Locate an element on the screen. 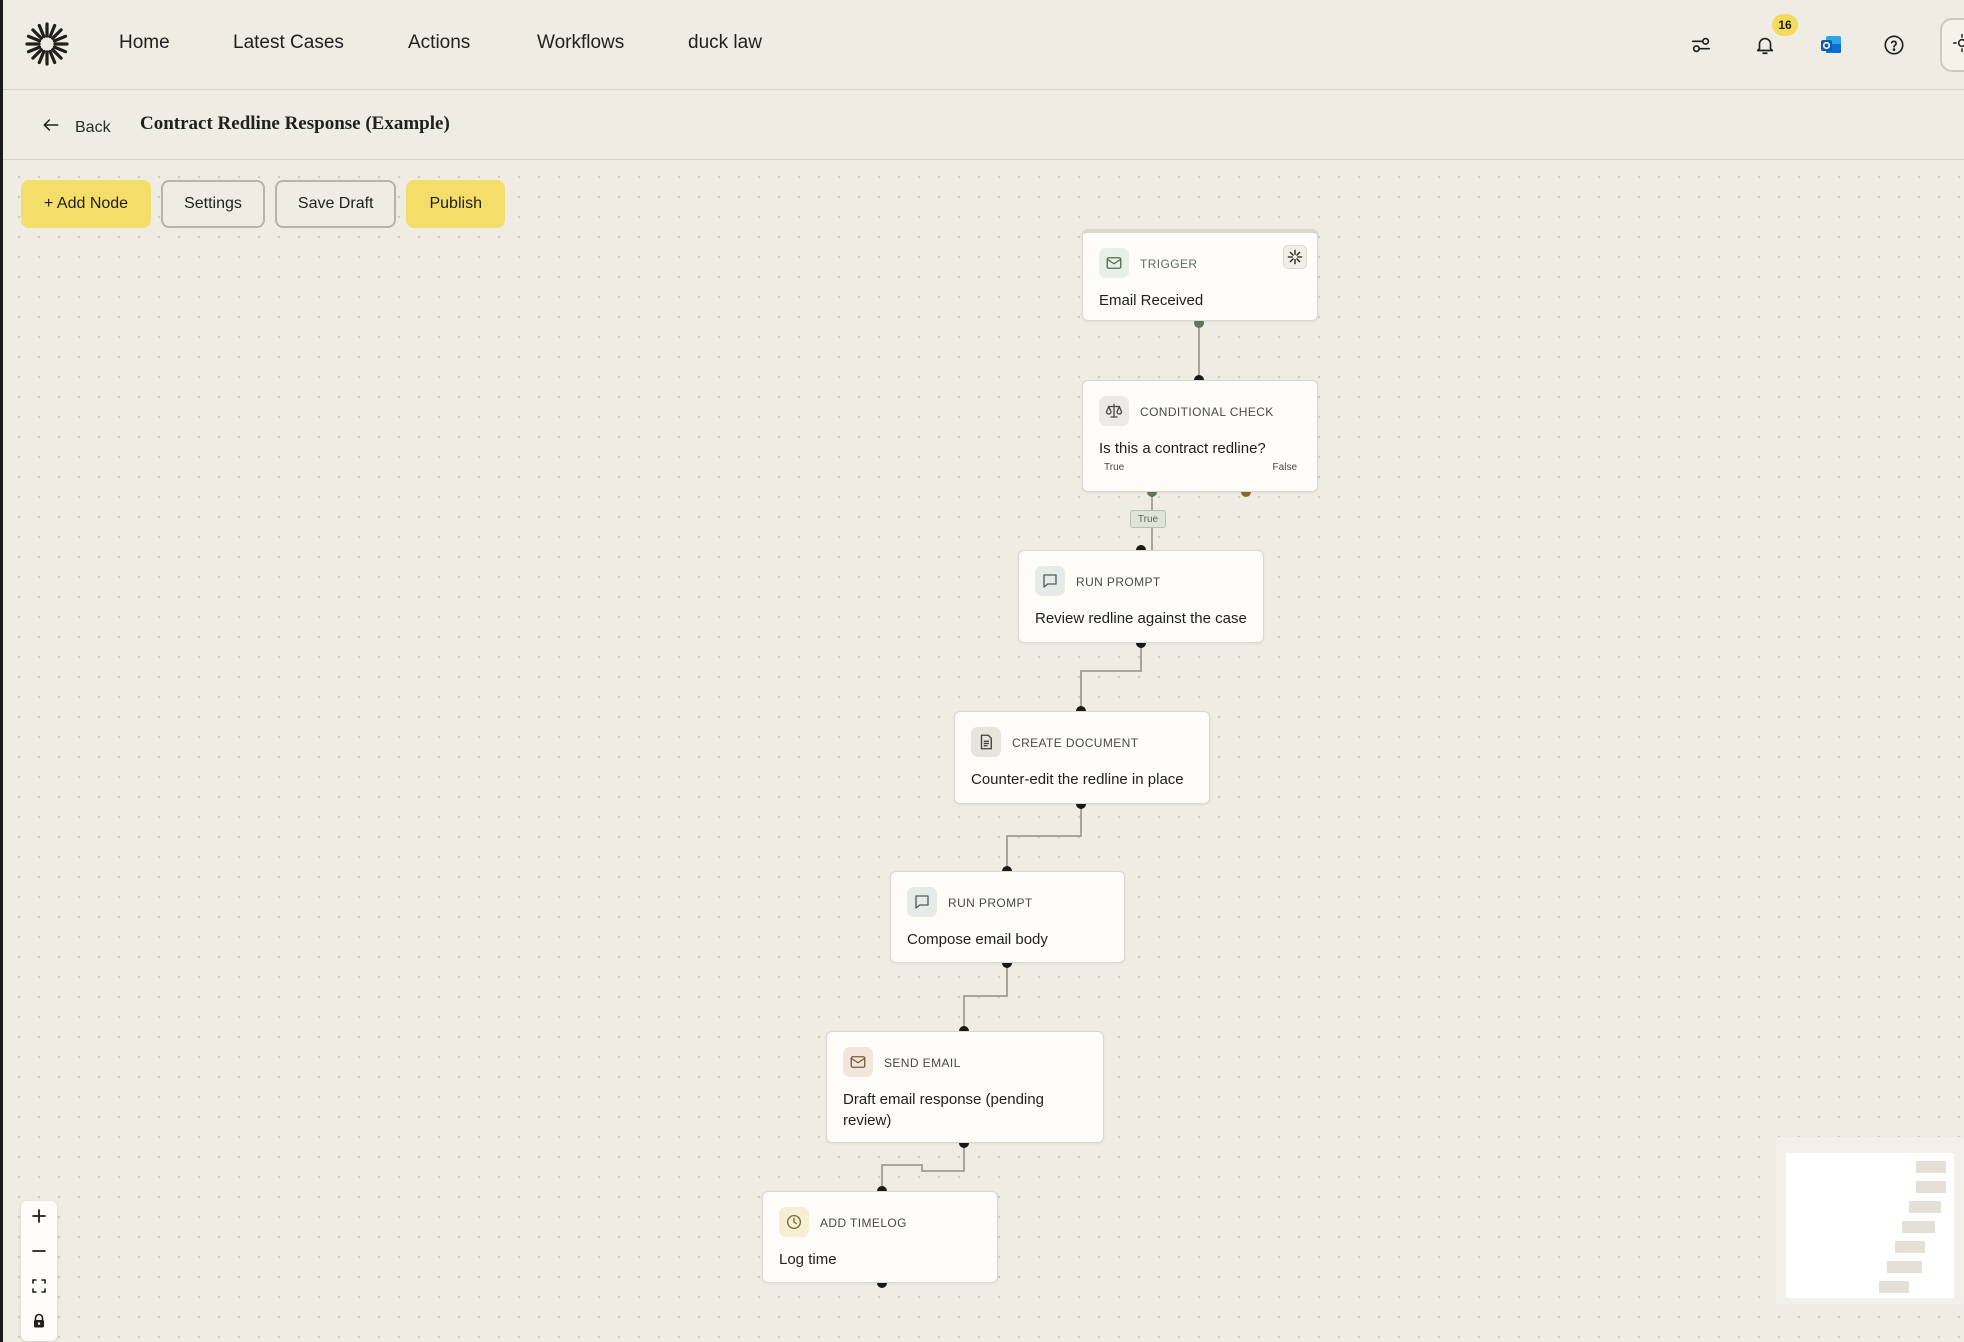 This screenshot has height=1342, width=1964. nav-latest-cases: Latest Cases is located at coordinates (288, 43).